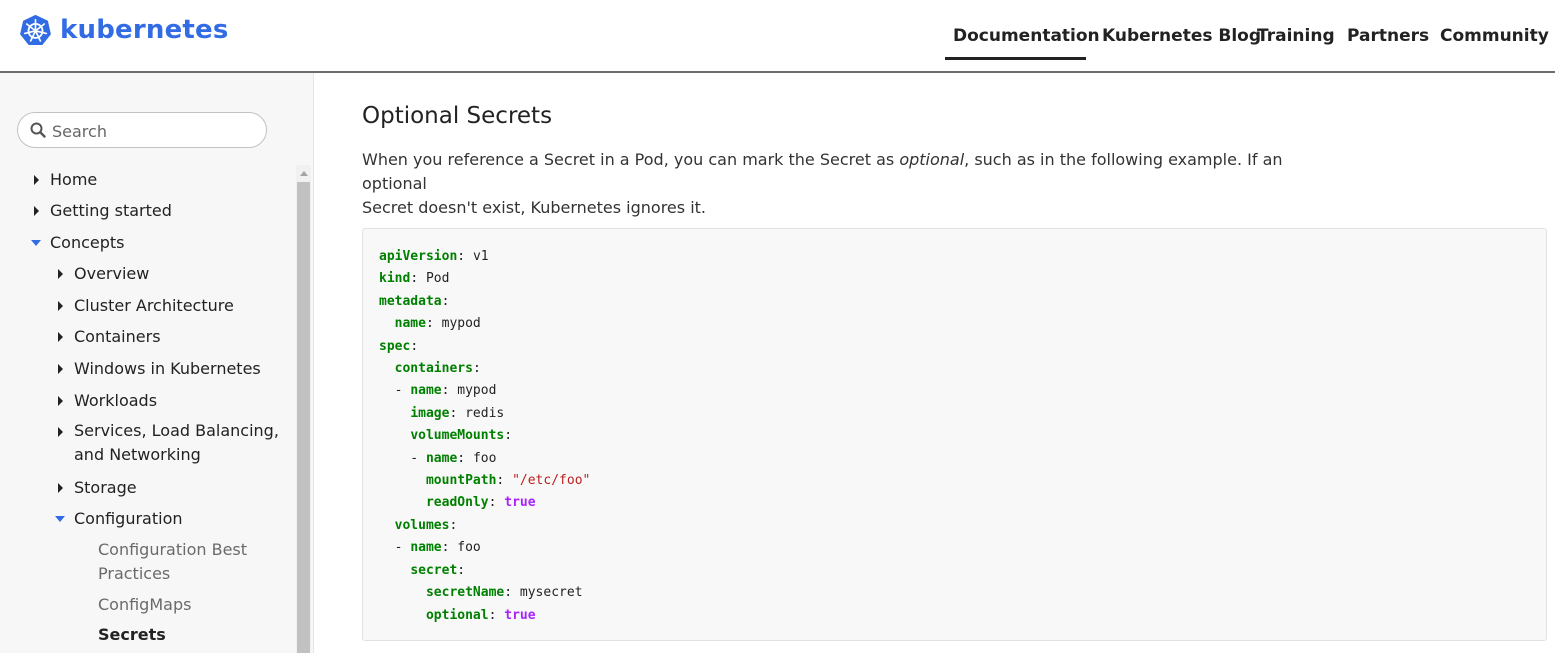 Image resolution: width=1555 pixels, height=653 pixels. Describe the element at coordinates (132, 634) in the screenshot. I see `sidebar-item-secrets: Secrets` at that location.